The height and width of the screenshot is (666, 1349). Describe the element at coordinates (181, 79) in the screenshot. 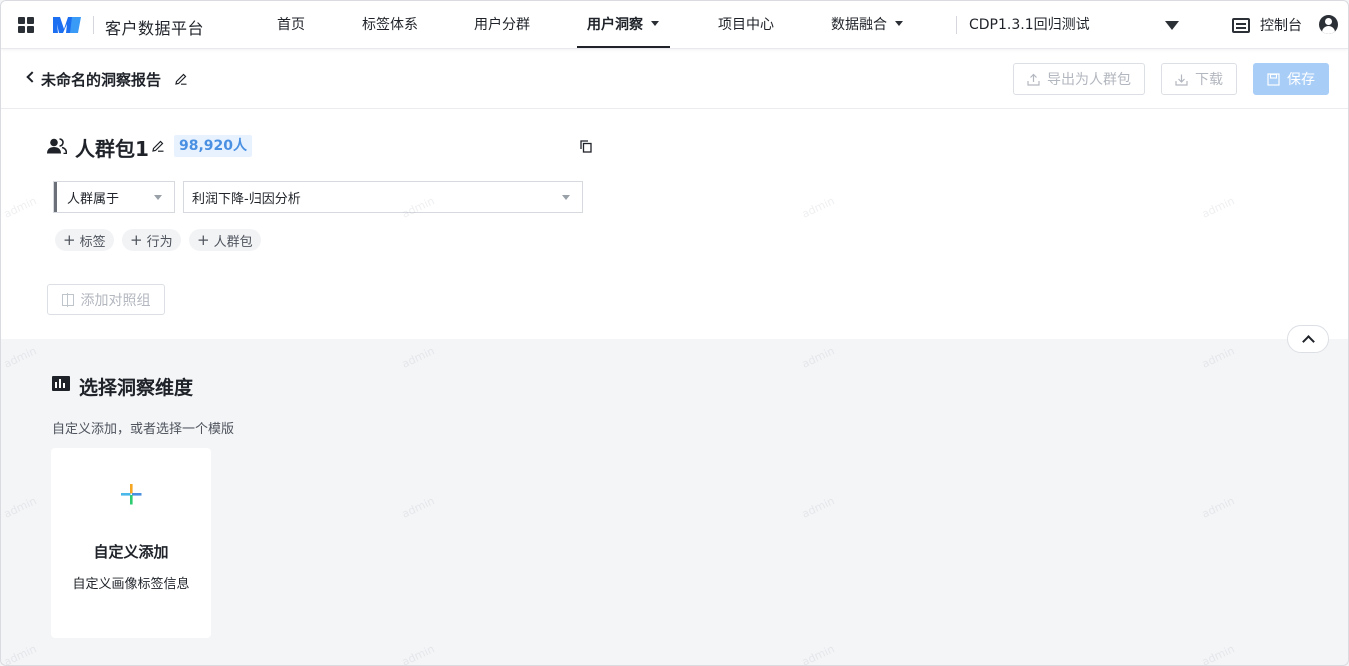

I see `edit-title-pencil-icon` at that location.